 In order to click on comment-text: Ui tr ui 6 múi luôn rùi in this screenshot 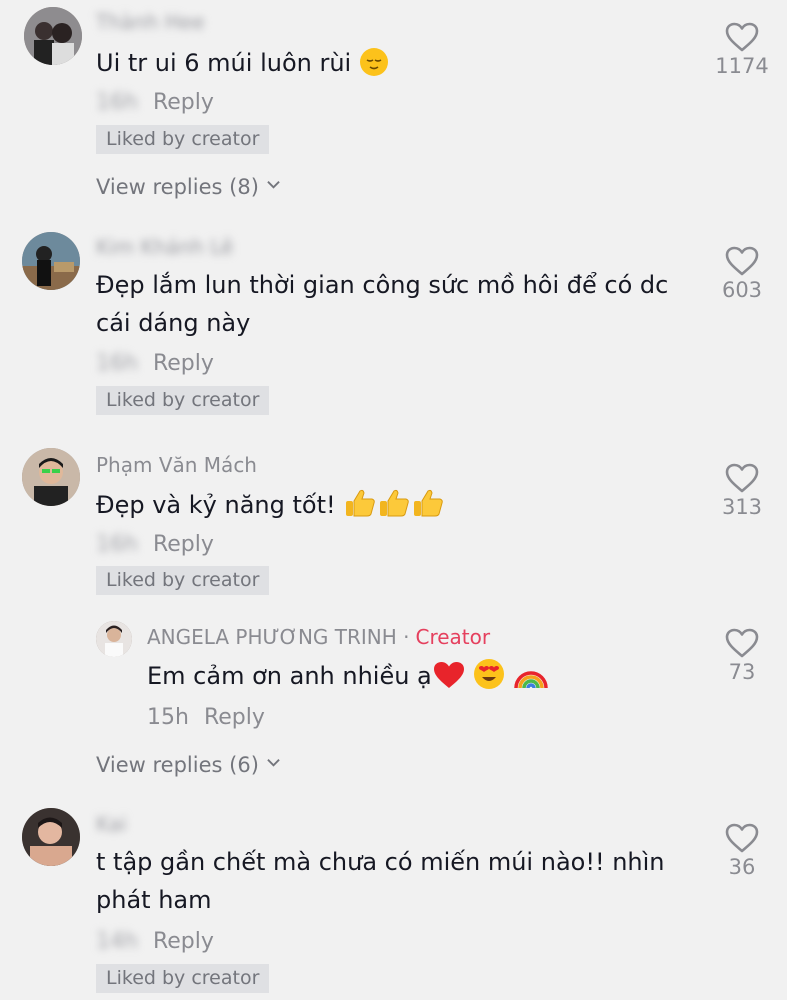, I will do `click(242, 66)`.